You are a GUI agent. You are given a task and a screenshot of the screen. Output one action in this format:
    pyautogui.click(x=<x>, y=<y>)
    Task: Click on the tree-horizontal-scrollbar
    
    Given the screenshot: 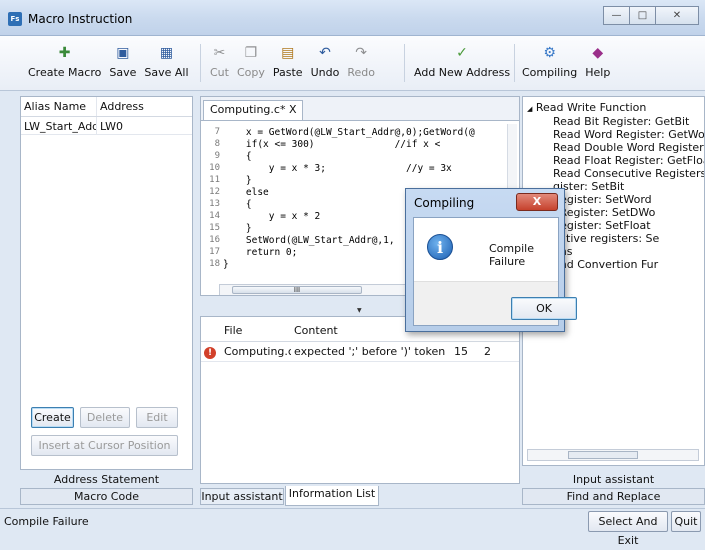 What is the action you would take?
    pyautogui.click(x=613, y=455)
    